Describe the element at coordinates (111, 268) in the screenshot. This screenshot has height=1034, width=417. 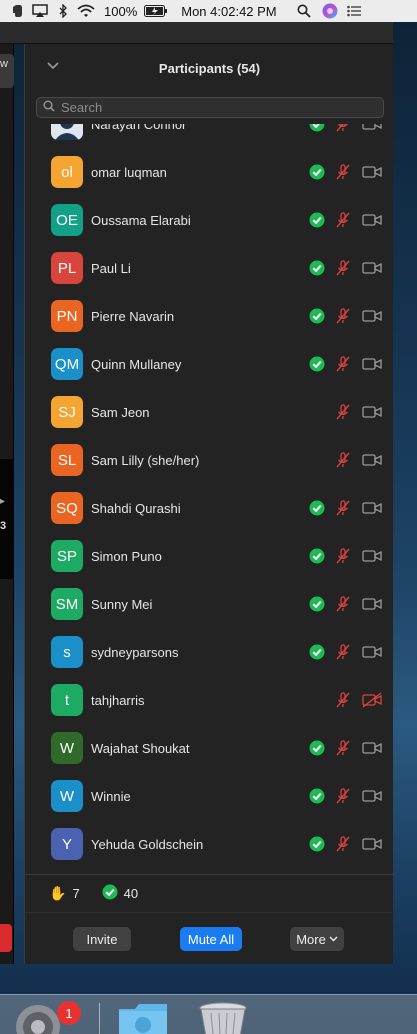
I see `participant-name: Paul Li` at that location.